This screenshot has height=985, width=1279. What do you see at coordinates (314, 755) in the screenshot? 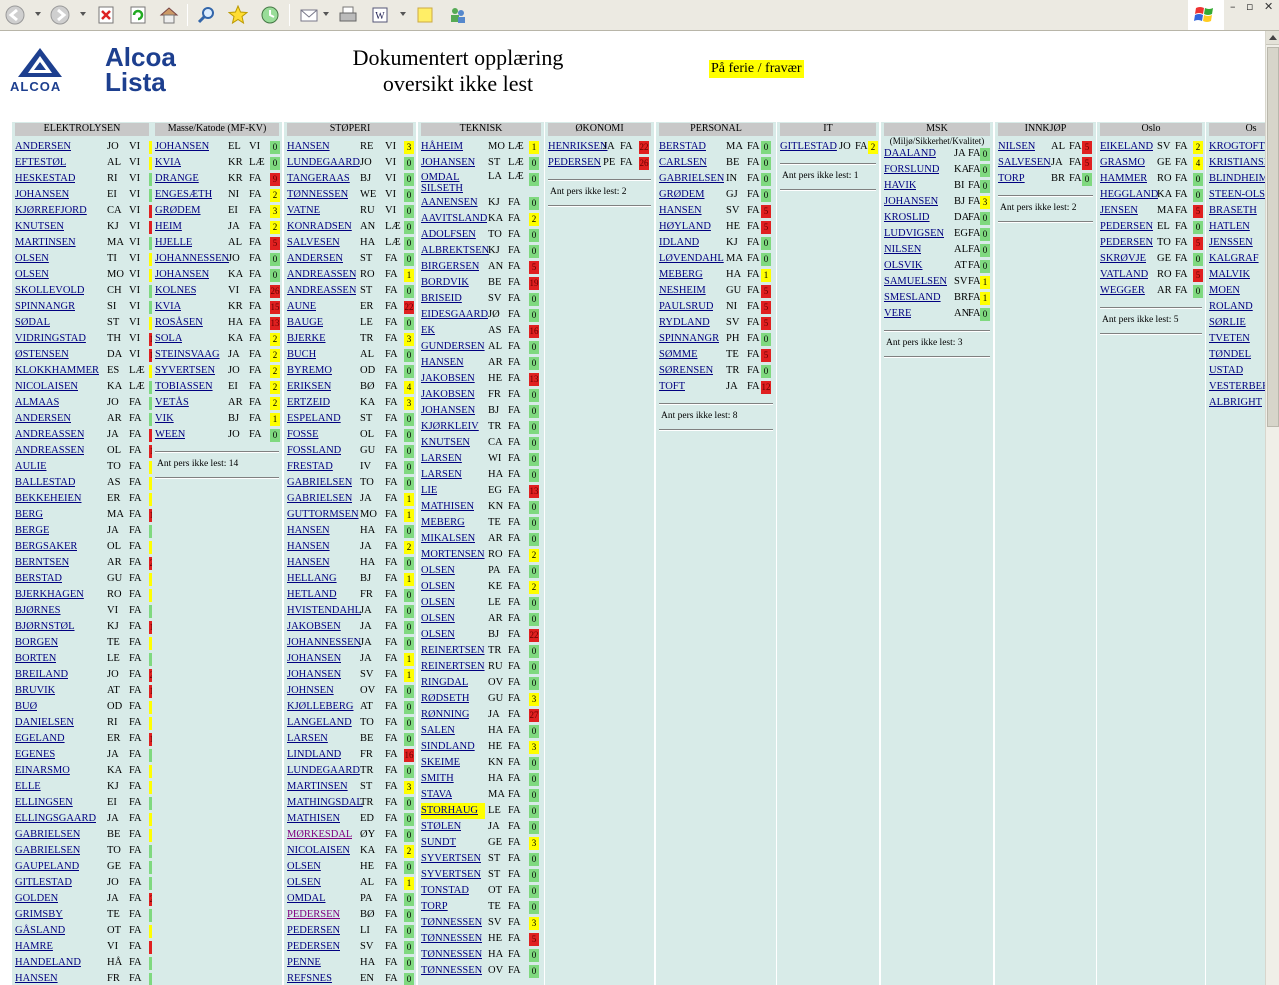
I see `employee-name-link: LINDLAND` at bounding box center [314, 755].